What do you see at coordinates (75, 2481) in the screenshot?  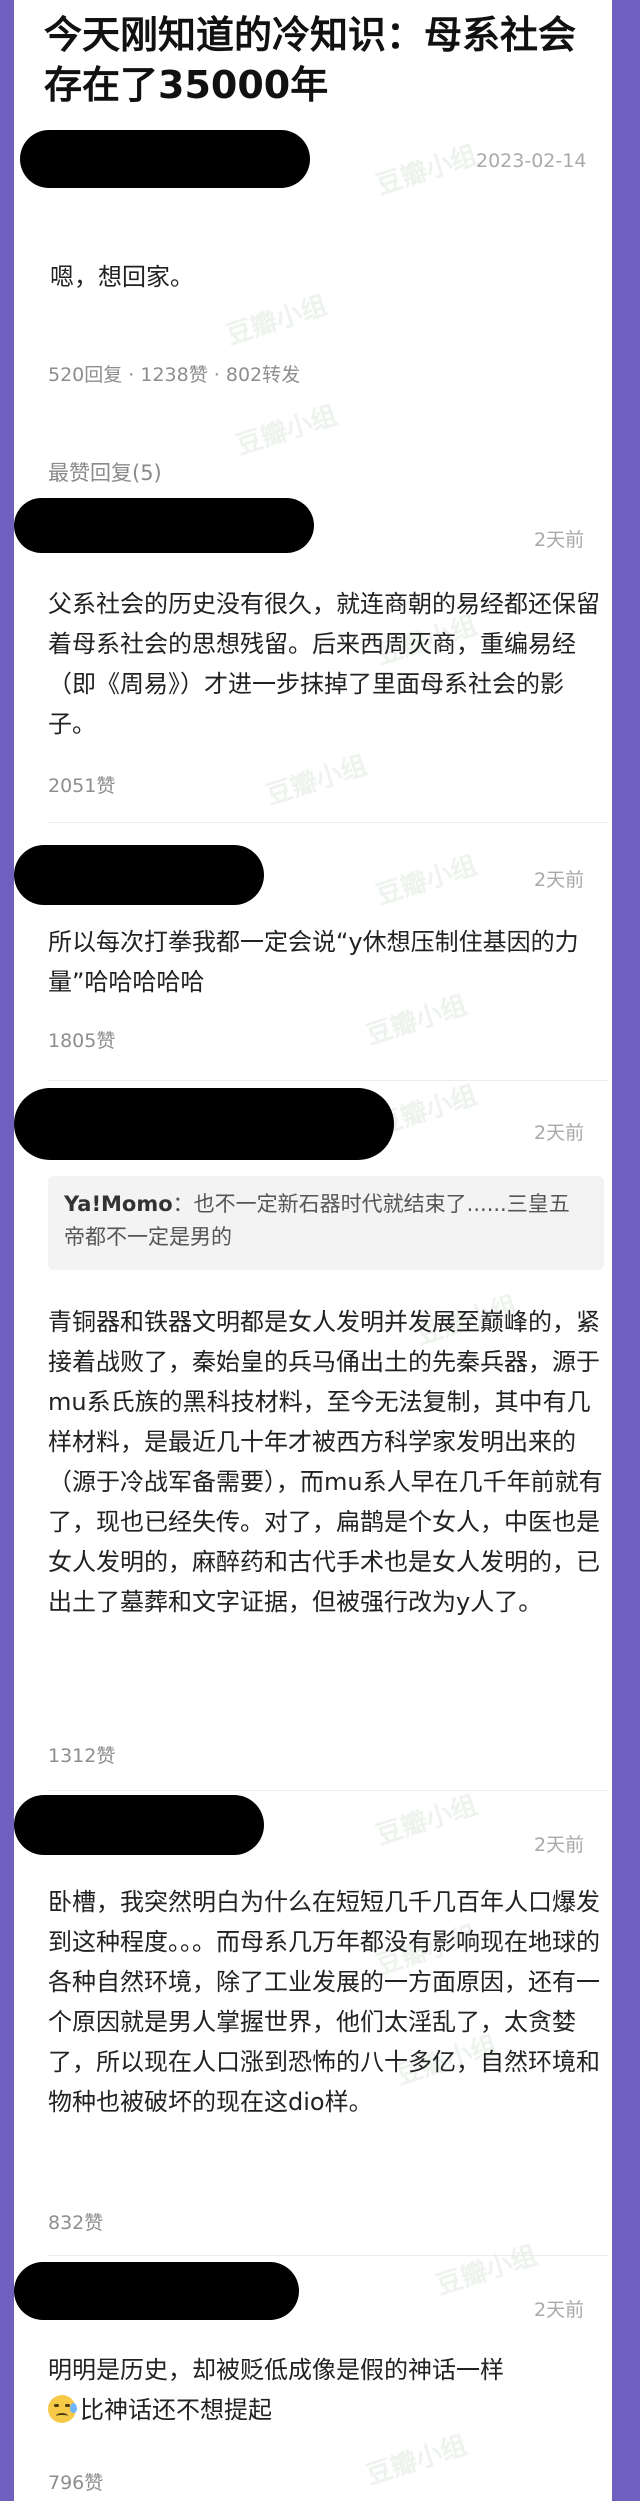 I see `comment-likes: 796赞` at bounding box center [75, 2481].